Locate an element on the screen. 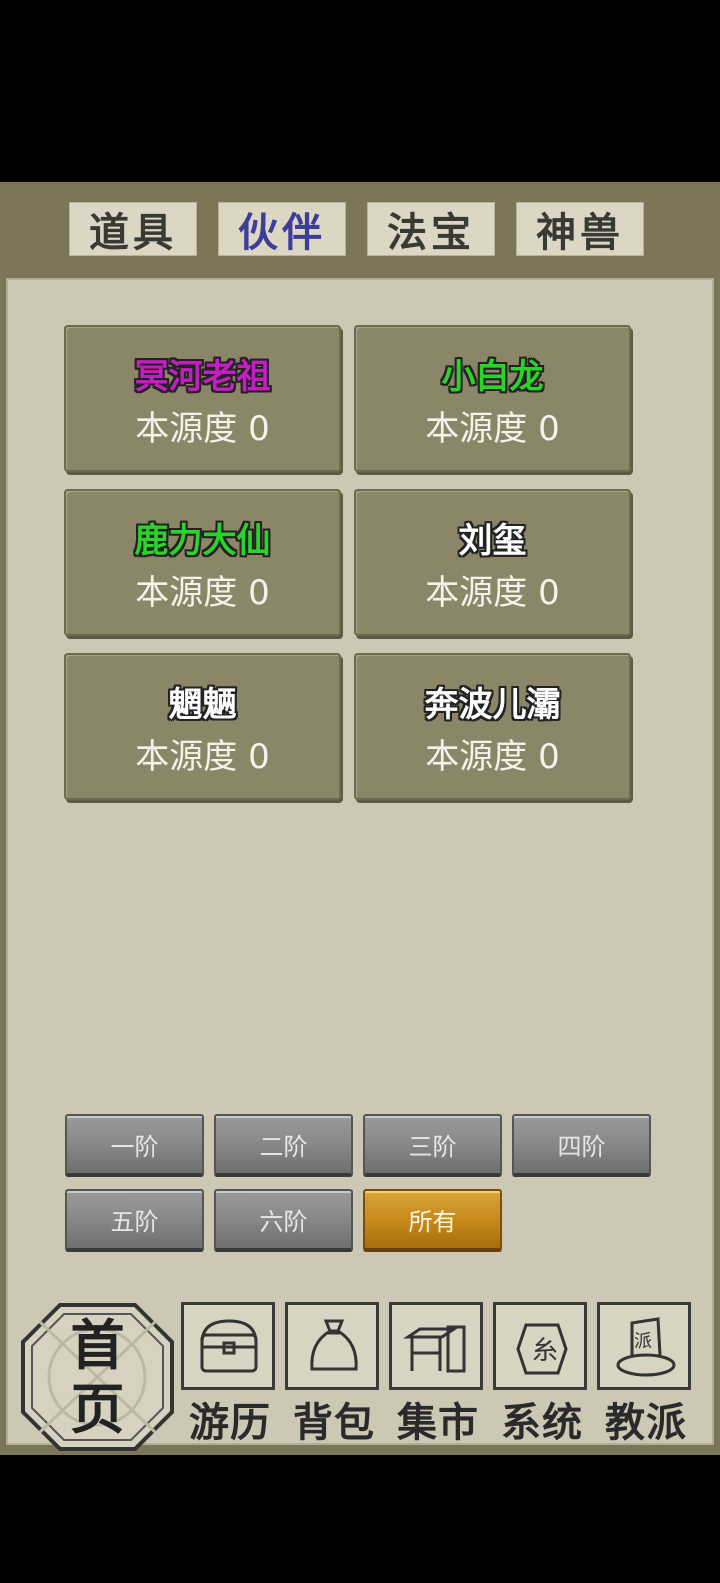 The height and width of the screenshot is (1583, 720). market-stall-icon is located at coordinates (436, 1346).